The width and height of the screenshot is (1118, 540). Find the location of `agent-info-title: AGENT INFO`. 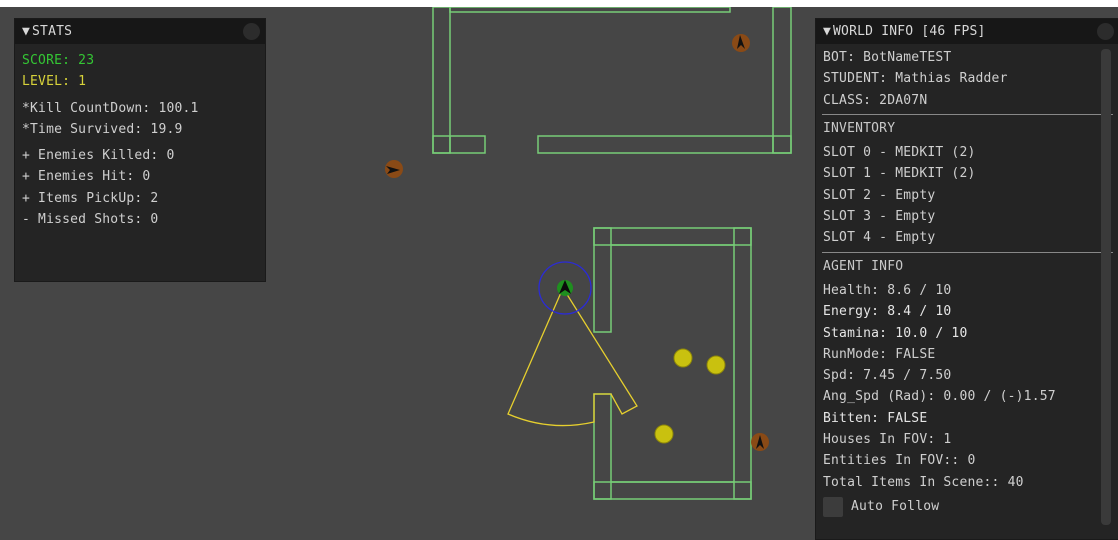

agent-info-title: AGENT INFO is located at coordinates (863, 266).